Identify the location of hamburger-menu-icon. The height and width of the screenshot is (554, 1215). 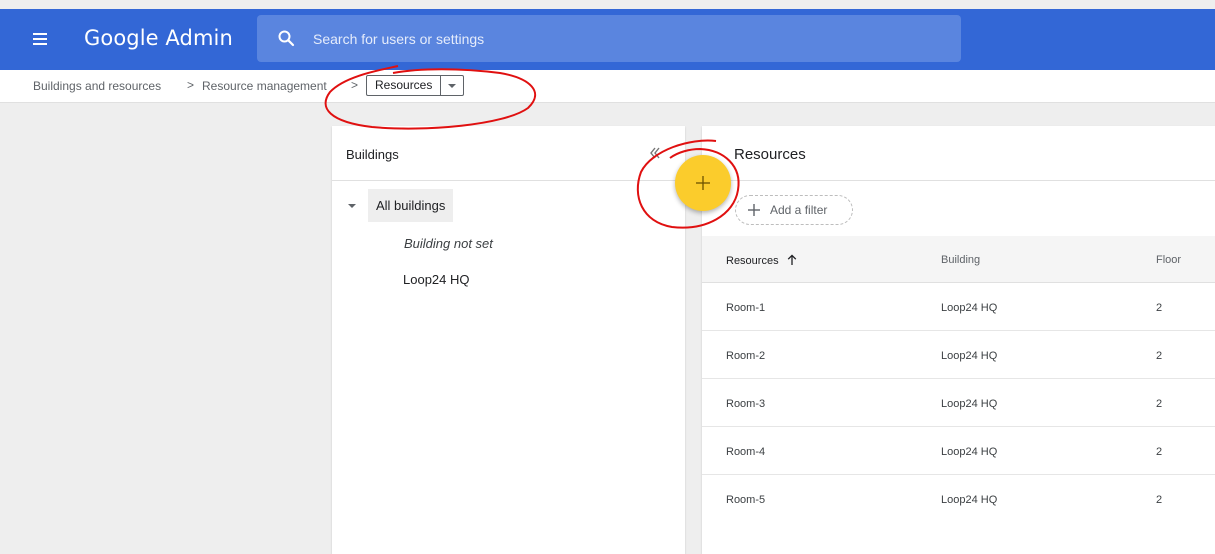
(40, 39).